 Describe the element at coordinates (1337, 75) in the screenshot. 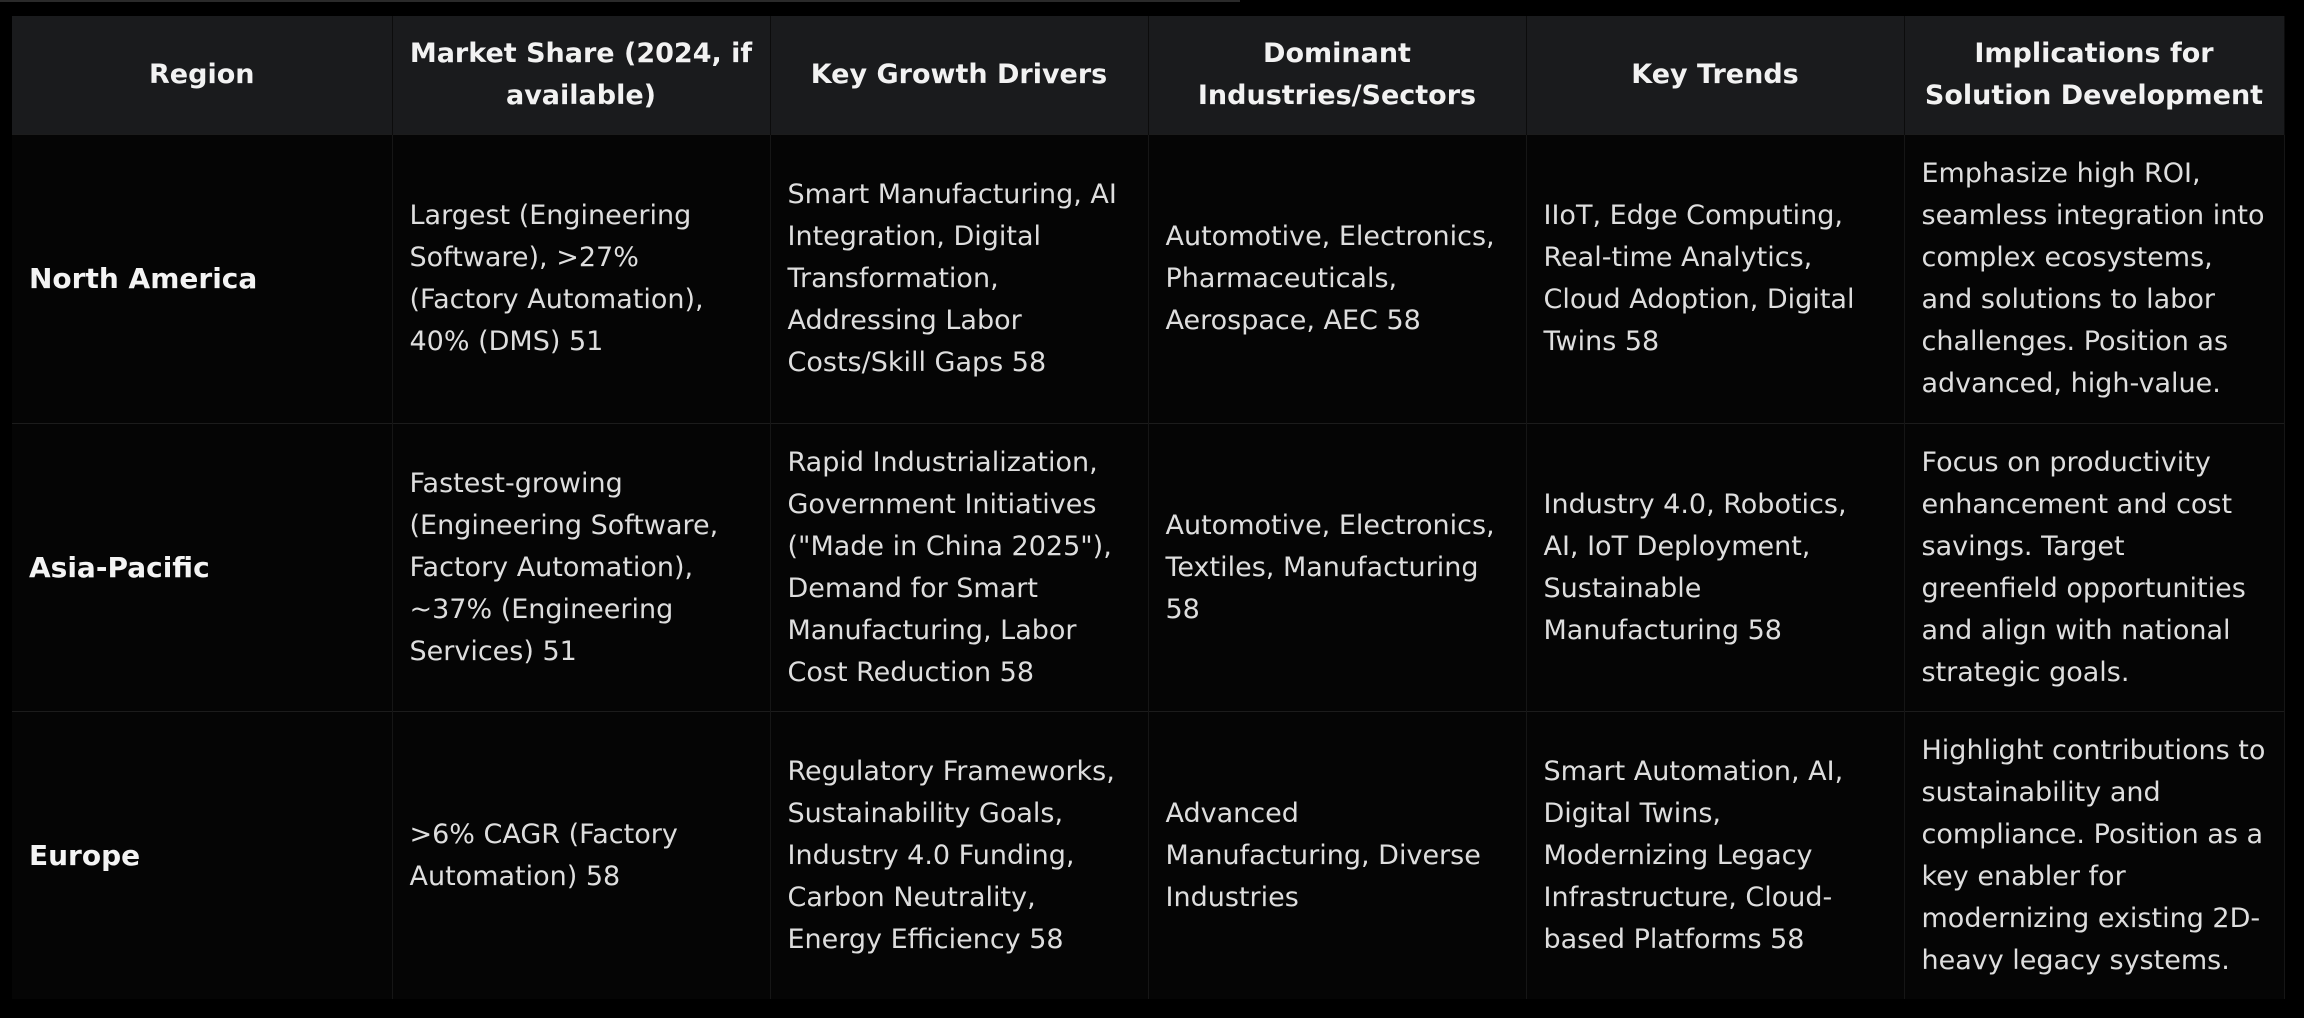

I see `column-header-industries: Dominant Industries/Sectors` at that location.